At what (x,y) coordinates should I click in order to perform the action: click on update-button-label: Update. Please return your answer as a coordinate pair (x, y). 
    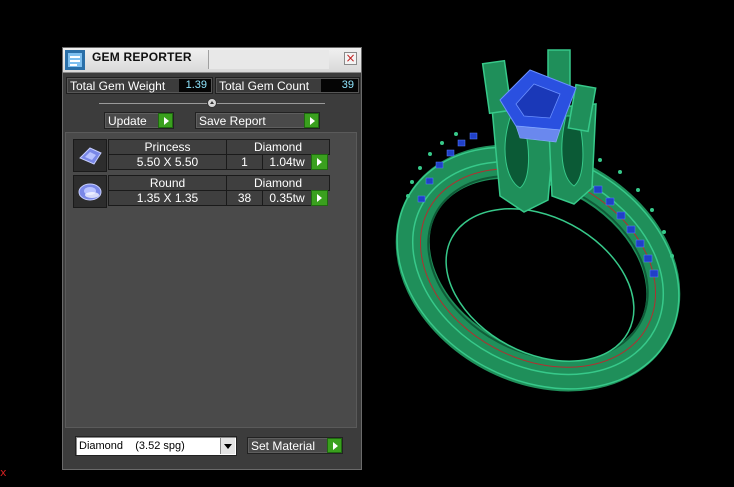
    Looking at the image, I should click on (127, 121).